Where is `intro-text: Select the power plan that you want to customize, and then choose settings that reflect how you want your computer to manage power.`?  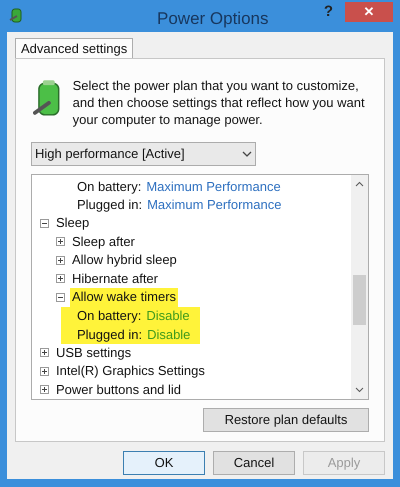 intro-text: Select the power plan that you want to customize, and then choose settings that reflect how you want your computer to manage power. is located at coordinates (219, 102).